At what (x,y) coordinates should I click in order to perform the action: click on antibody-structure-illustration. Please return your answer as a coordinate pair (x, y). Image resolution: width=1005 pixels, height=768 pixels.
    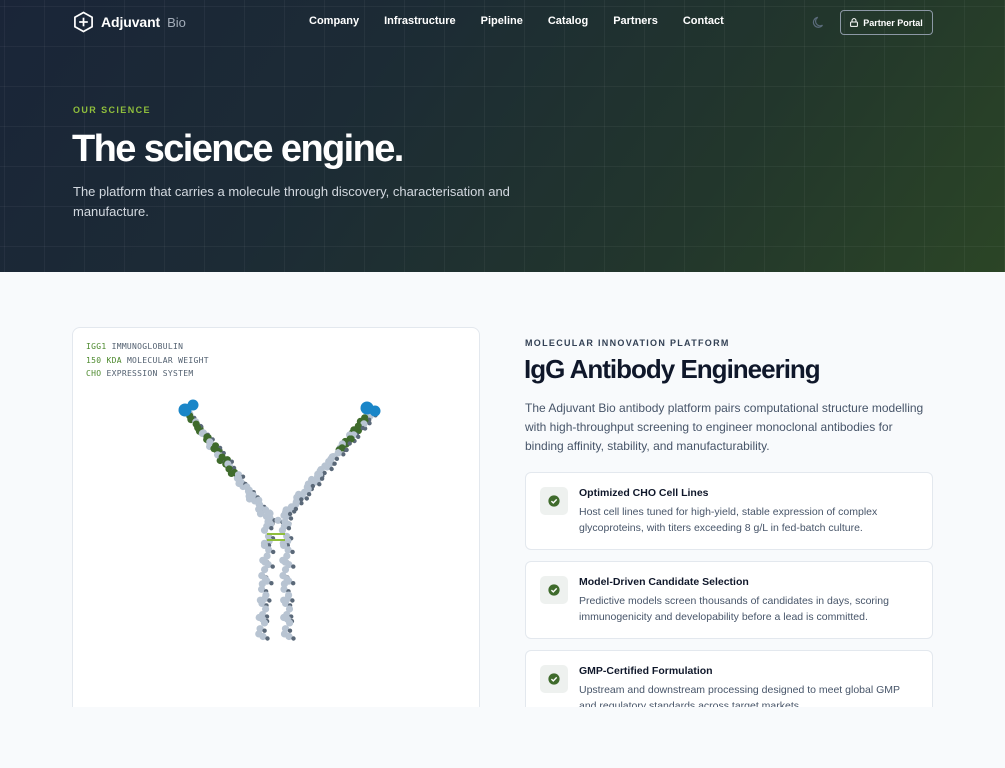
    Looking at the image, I should click on (279, 520).